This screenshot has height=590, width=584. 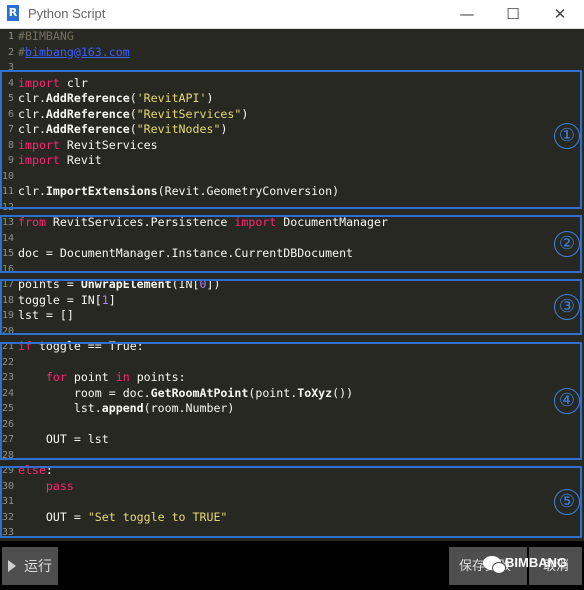 I want to click on run-button-label: 运行, so click(x=38, y=566).